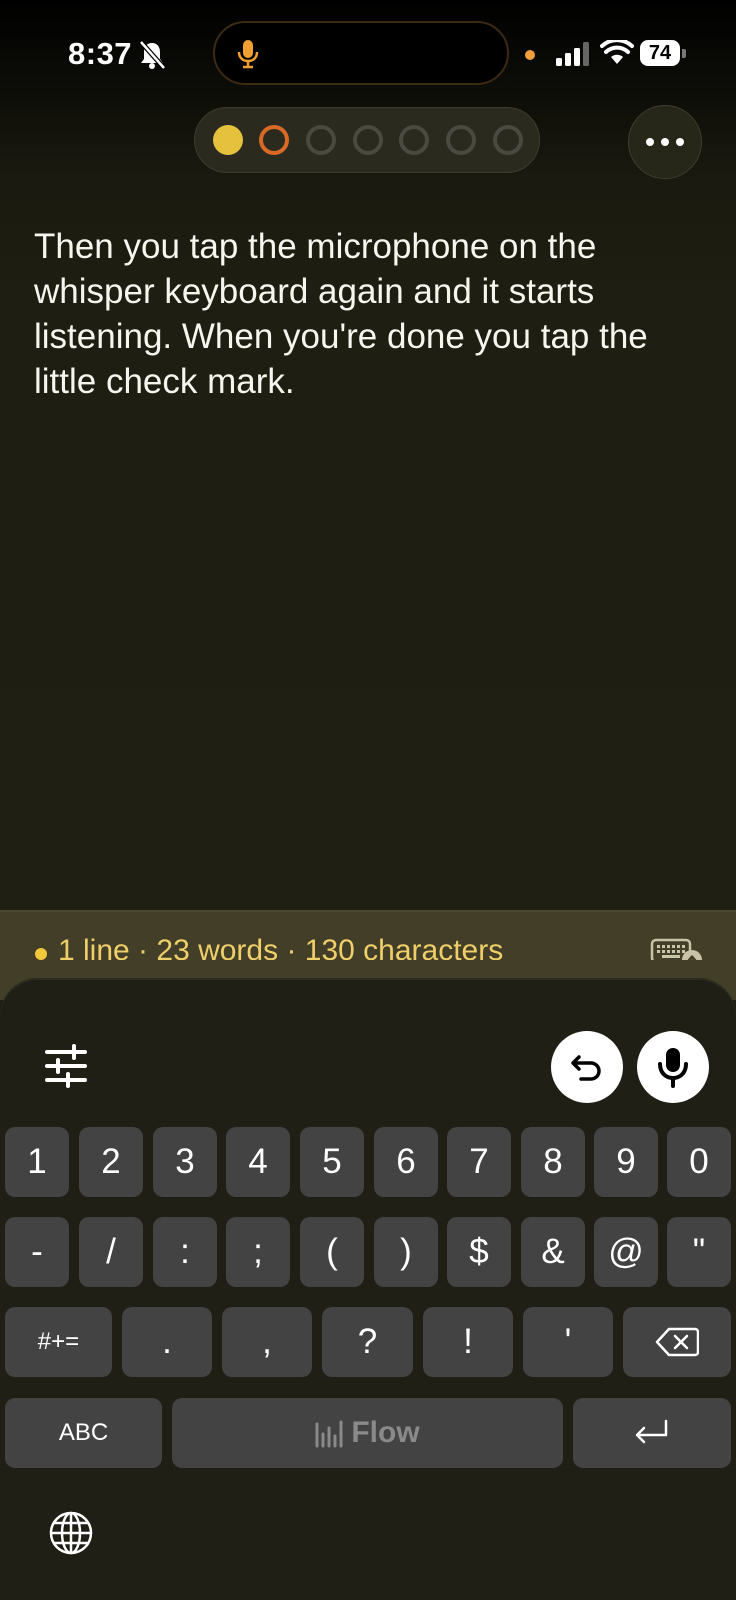 Image resolution: width=736 pixels, height=1600 pixels. I want to click on key-close-paren: ), so click(406, 1252).